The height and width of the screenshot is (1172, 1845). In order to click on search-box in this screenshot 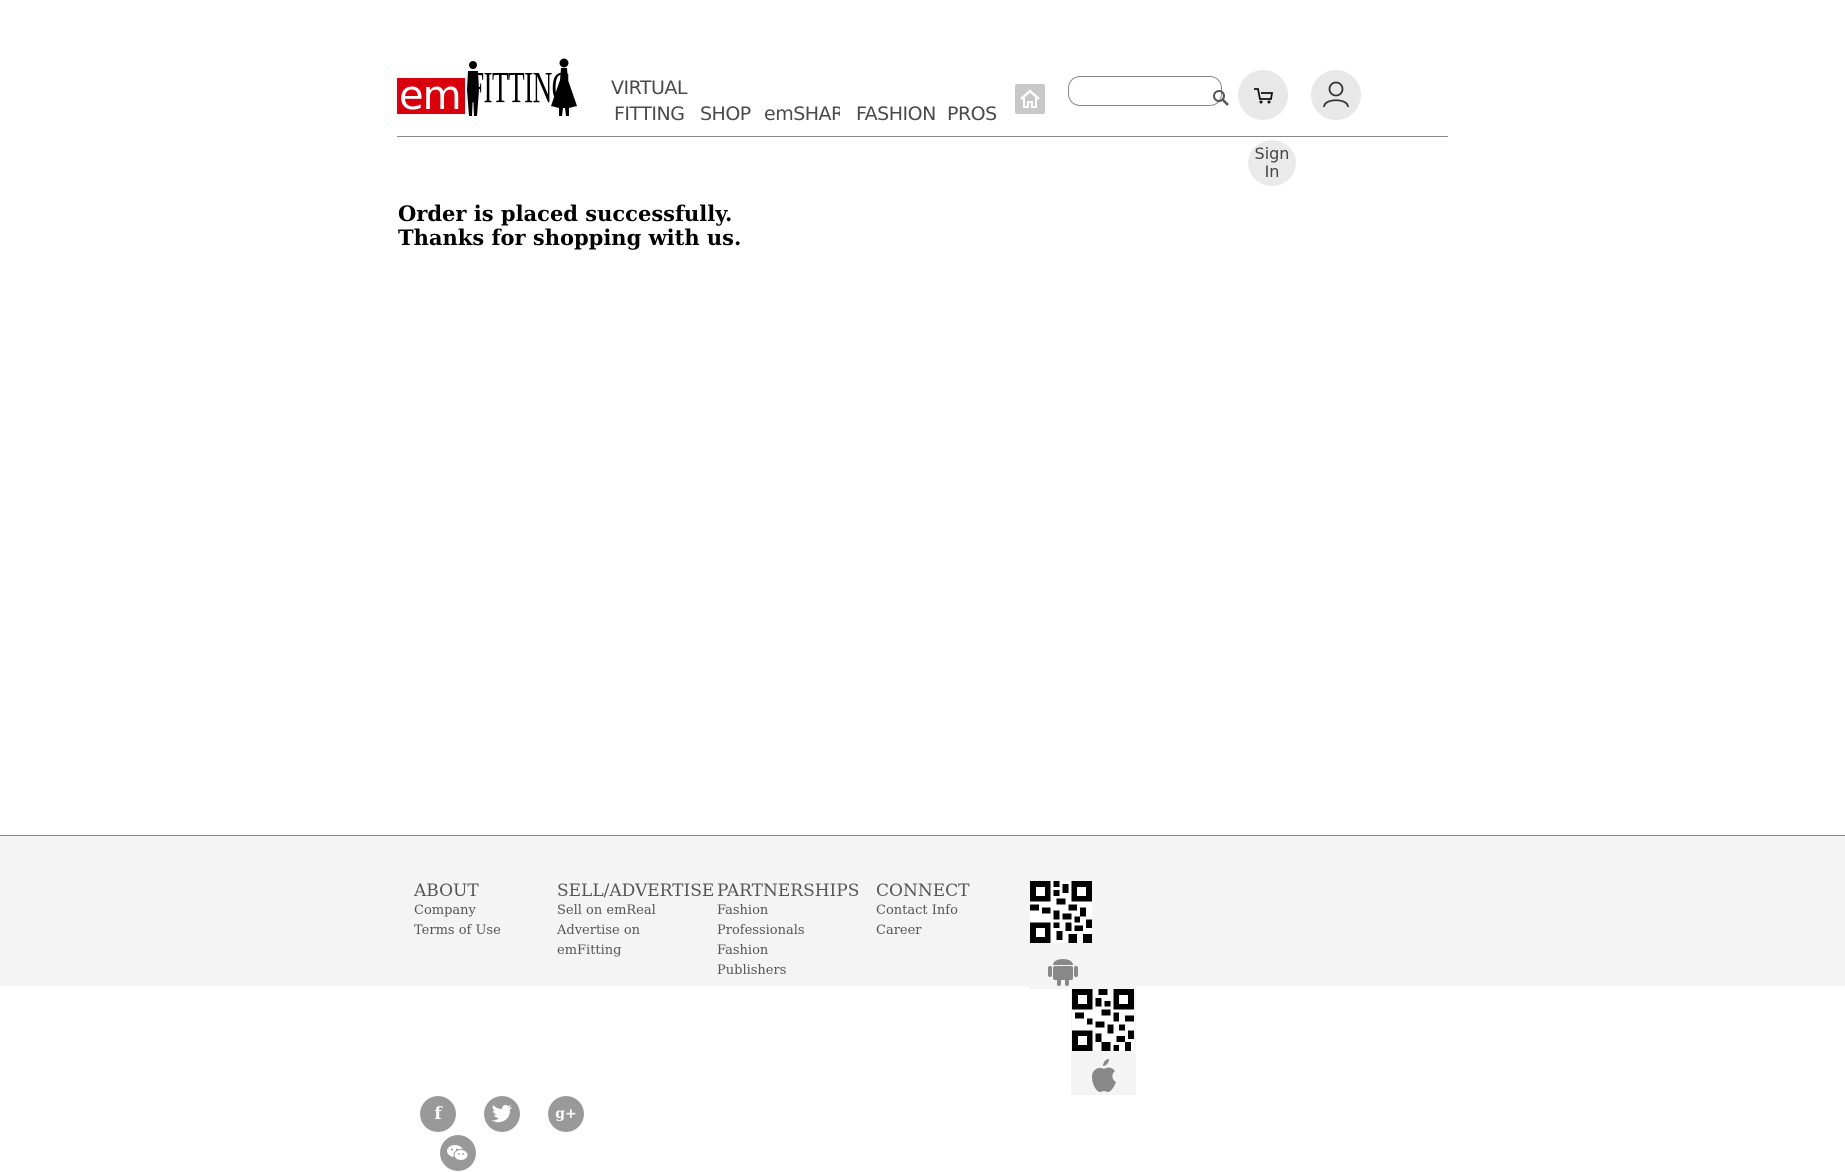, I will do `click(1145, 91)`.